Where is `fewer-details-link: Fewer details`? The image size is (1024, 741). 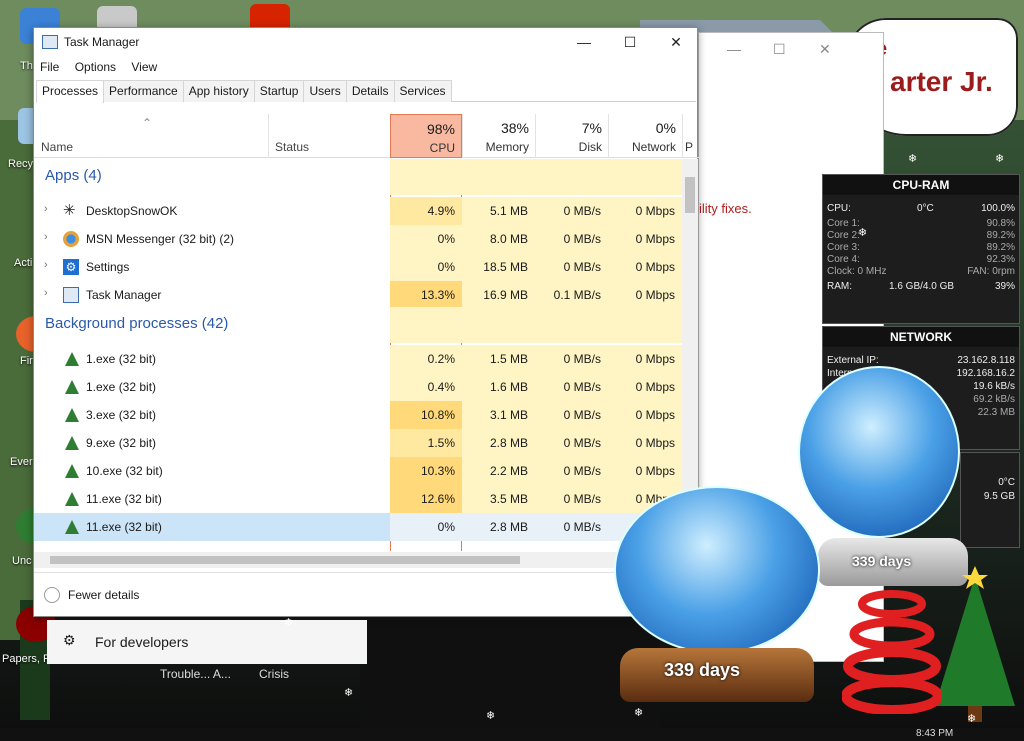
fewer-details-link: Fewer details is located at coordinates (103, 595).